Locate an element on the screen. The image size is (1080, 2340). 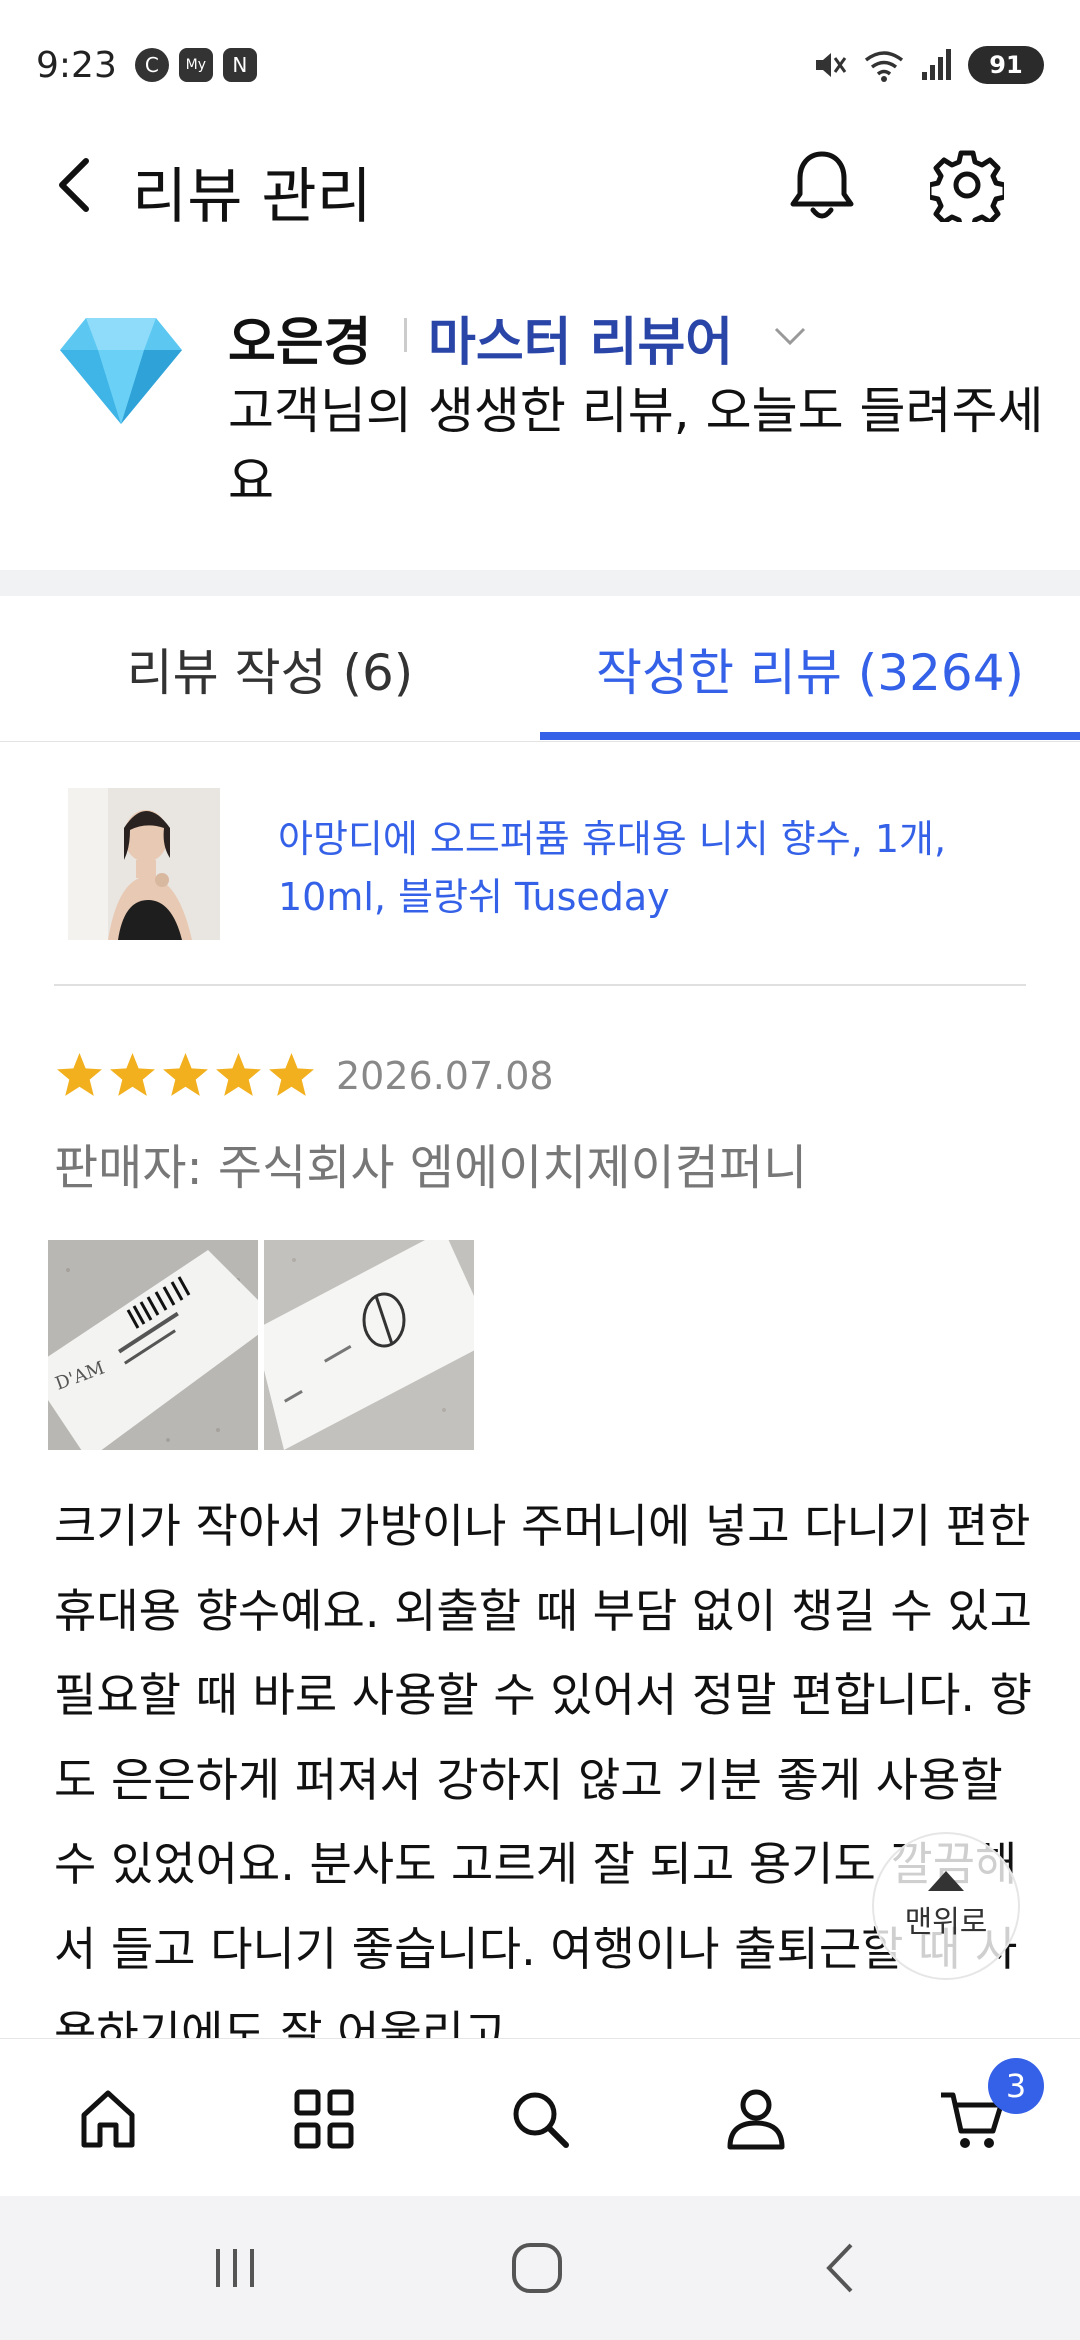
nav-search is located at coordinates (540, 2119).